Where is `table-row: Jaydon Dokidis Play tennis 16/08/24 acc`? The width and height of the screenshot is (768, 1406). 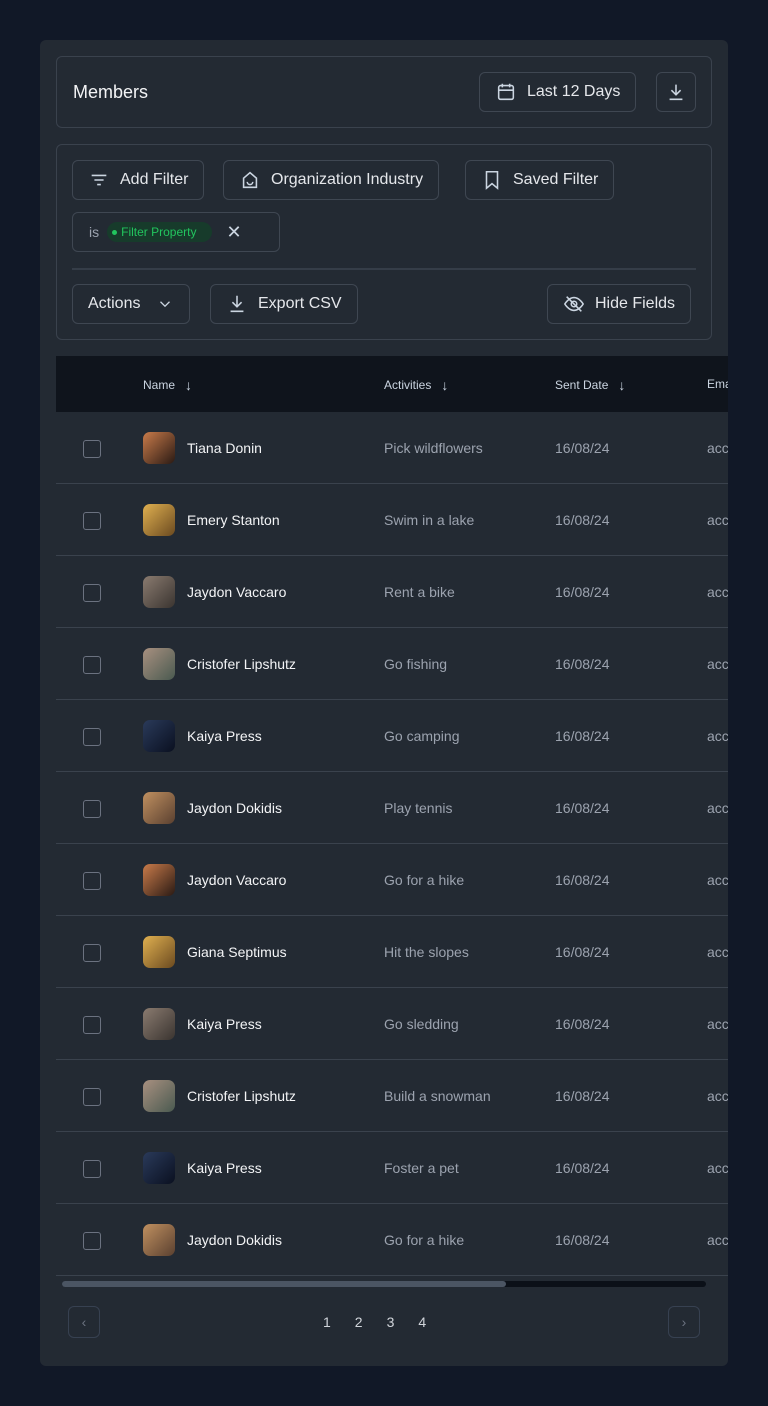 table-row: Jaydon Dokidis Play tennis 16/08/24 acc is located at coordinates (392, 808).